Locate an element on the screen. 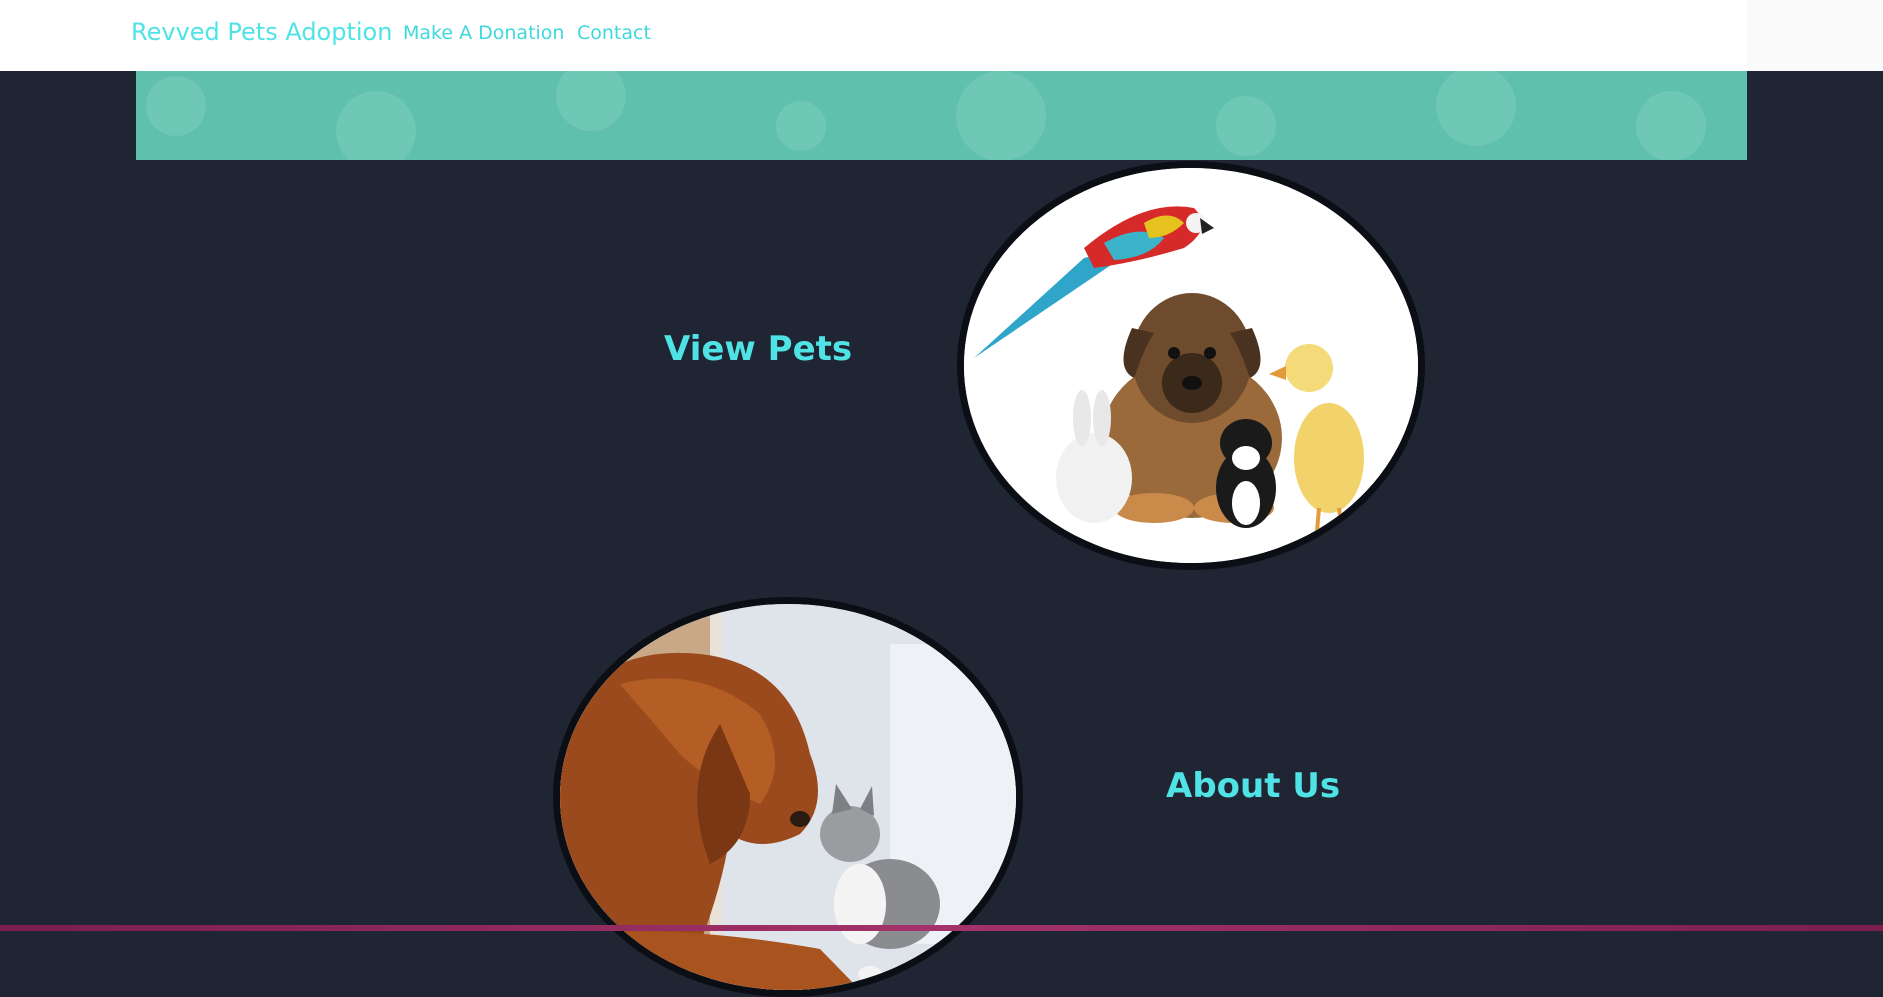 This screenshot has width=1883, height=997. dog-and-kitten-image is located at coordinates (788, 797).